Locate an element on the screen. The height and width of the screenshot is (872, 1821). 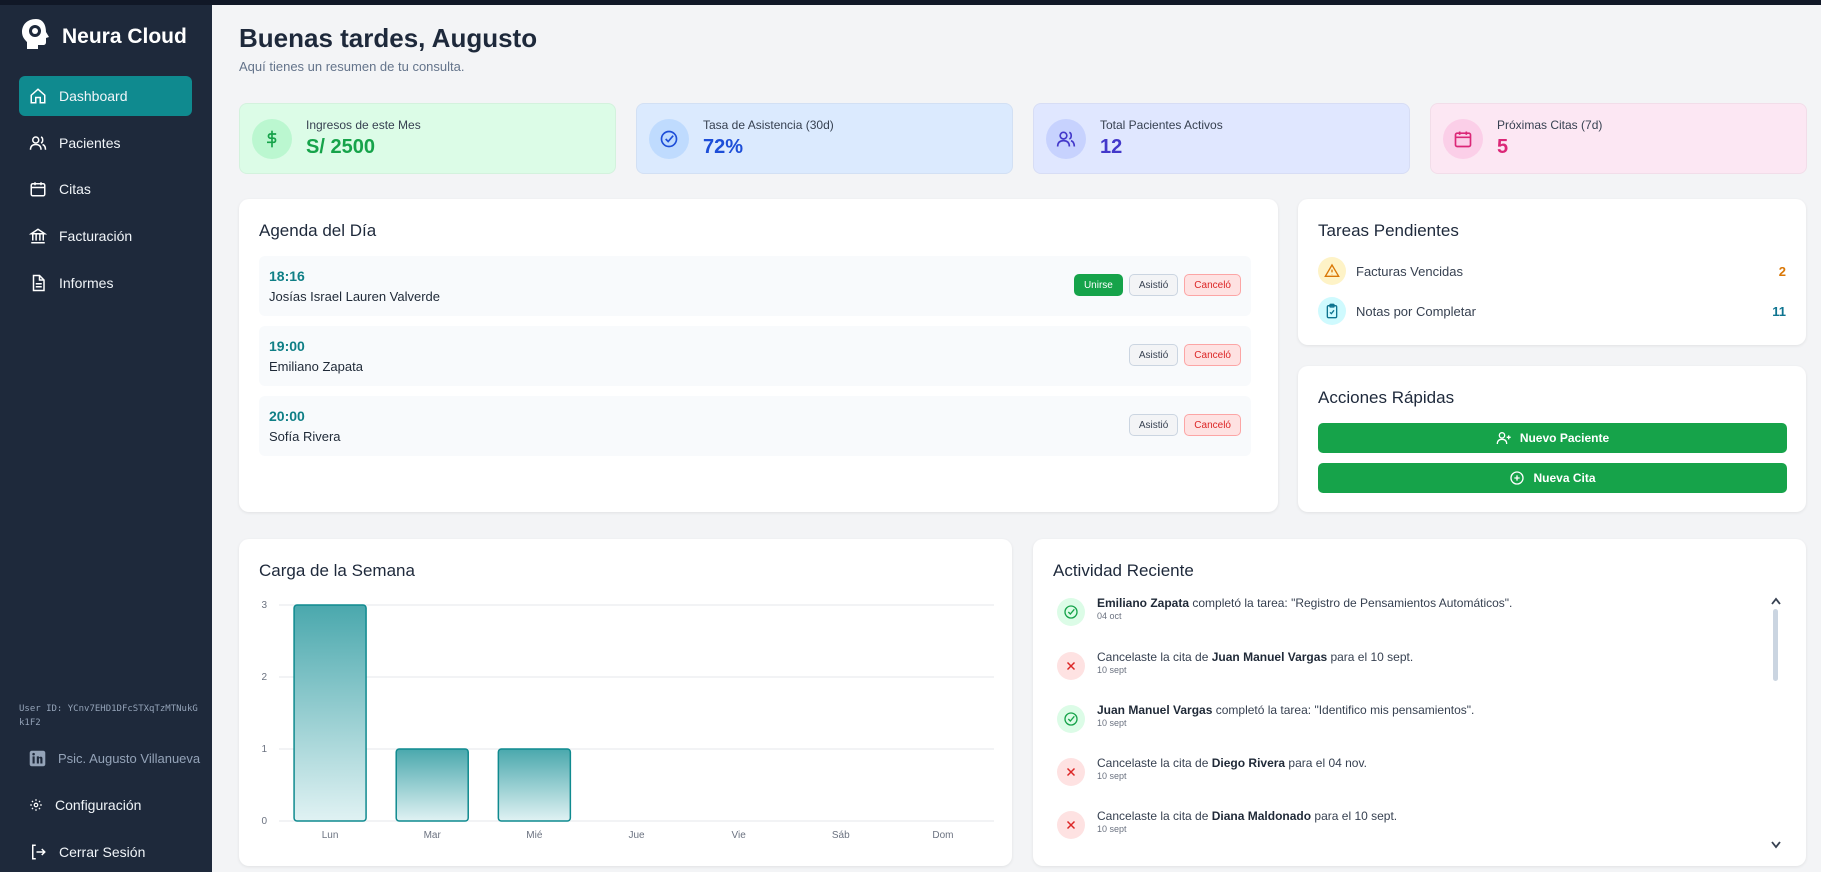
x-tick-label: Lun is located at coordinates (330, 835).